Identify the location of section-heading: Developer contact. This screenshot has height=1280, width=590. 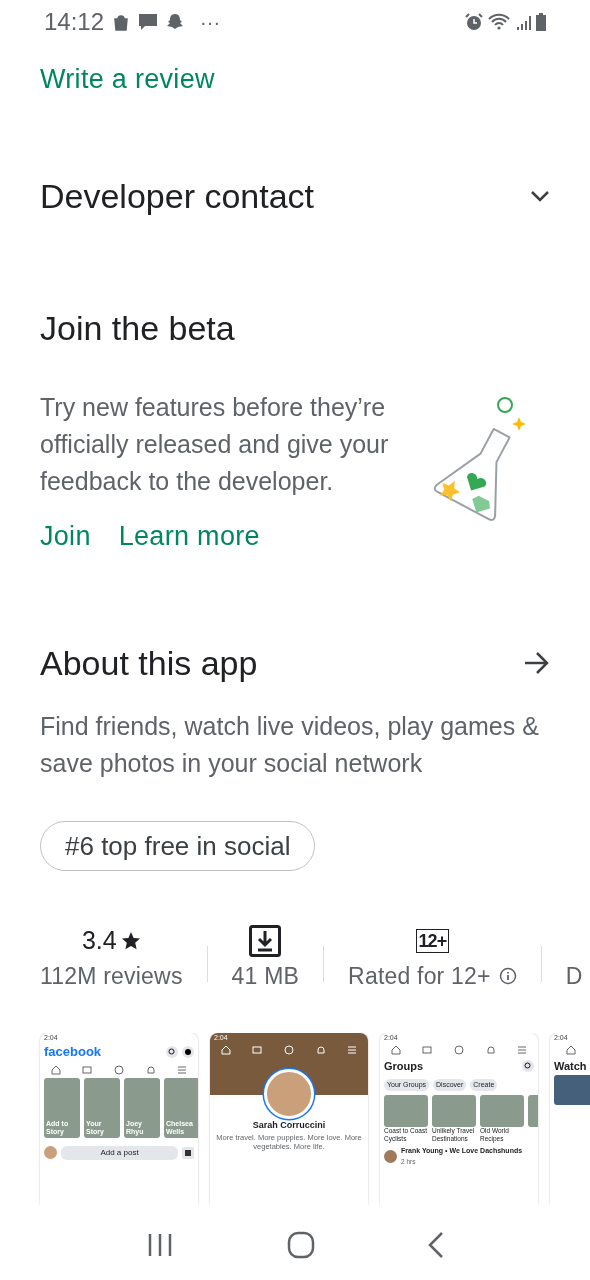
(177, 196).